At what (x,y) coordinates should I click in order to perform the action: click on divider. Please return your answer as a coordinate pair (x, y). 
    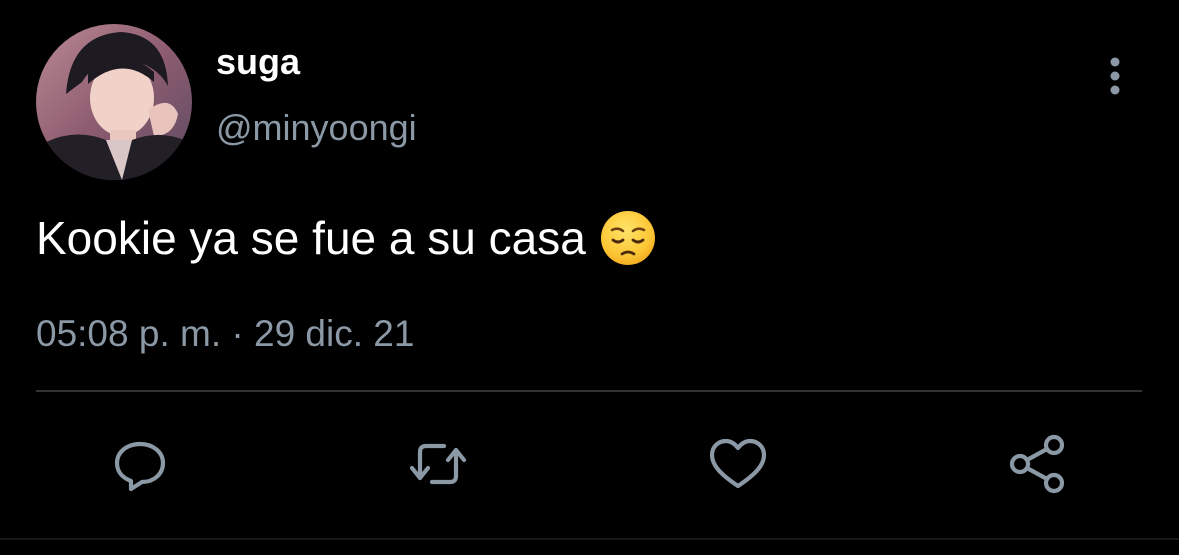
    Looking at the image, I should click on (589, 391).